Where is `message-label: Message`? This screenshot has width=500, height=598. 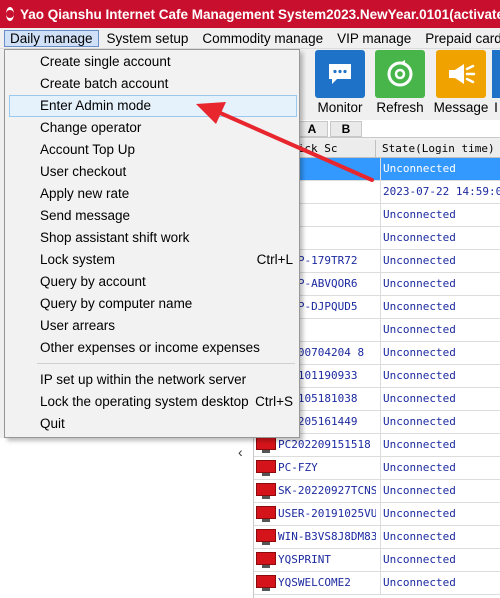 message-label: Message is located at coordinates (461, 107).